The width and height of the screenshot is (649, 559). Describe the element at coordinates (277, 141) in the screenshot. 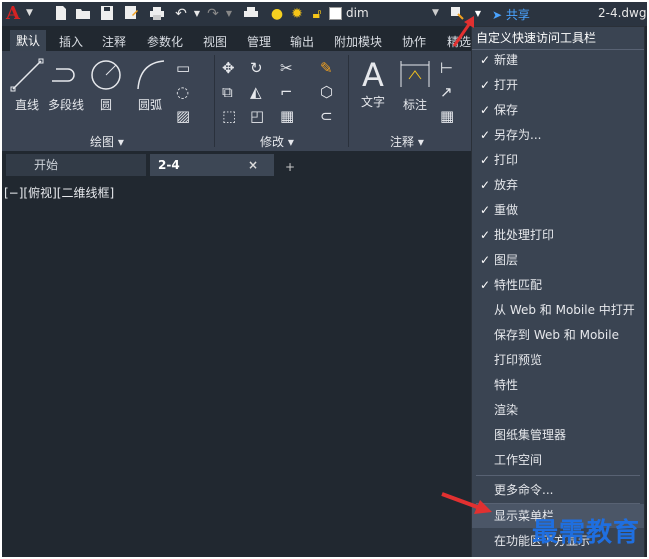

I see `modify-panel-title: 修改 ▾` at that location.